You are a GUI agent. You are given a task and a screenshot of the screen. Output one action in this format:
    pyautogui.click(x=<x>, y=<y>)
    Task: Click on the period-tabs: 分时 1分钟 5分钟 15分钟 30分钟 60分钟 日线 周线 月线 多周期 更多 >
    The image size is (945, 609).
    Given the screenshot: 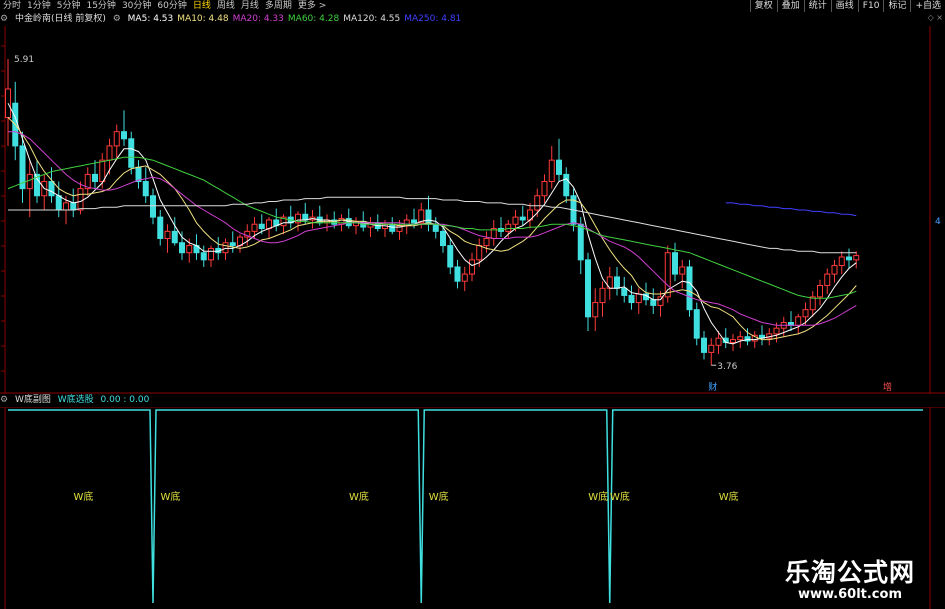 What is the action you would take?
    pyautogui.click(x=164, y=6)
    